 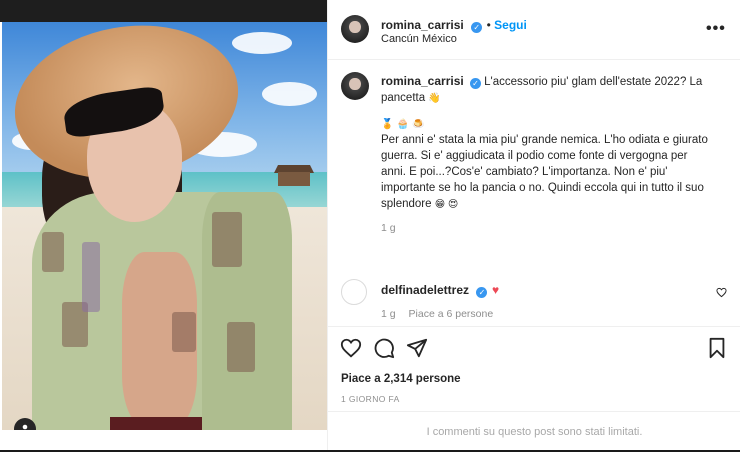 What do you see at coordinates (434, 98) in the screenshot?
I see `waving-hand-icon: 👋` at bounding box center [434, 98].